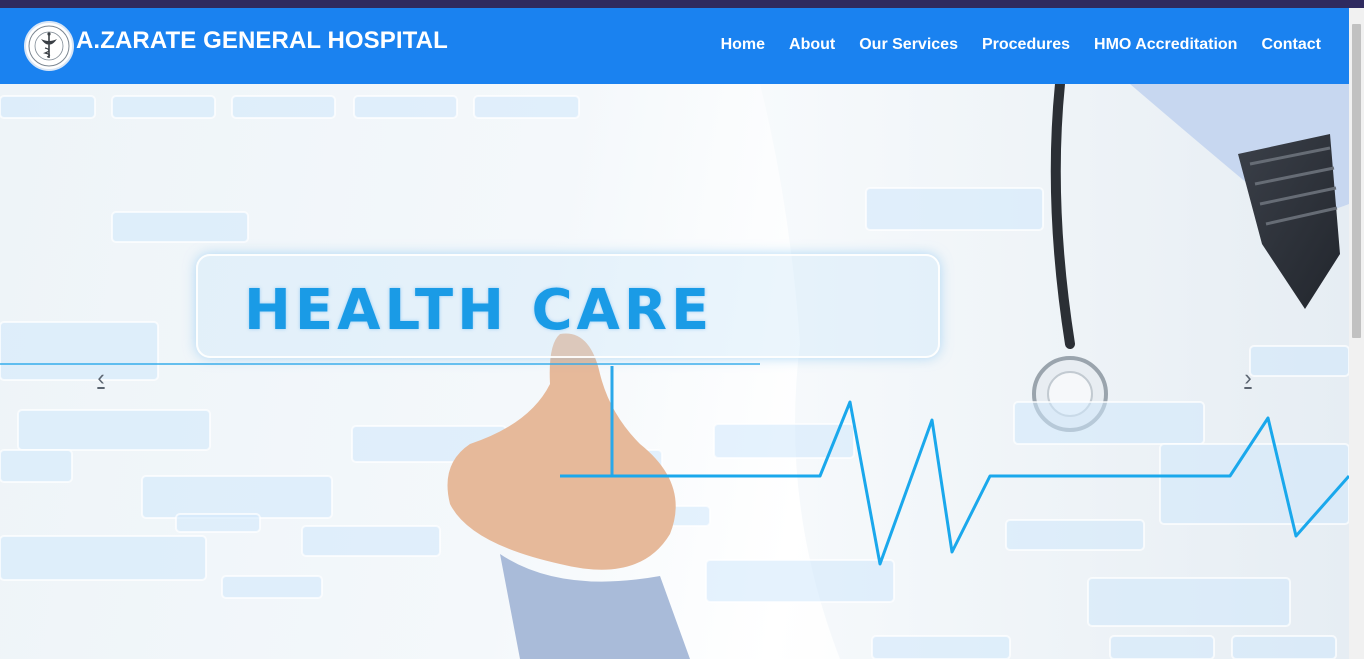  What do you see at coordinates (1165, 45) in the screenshot?
I see `nav-hmo-accreditation: HMO Accreditation` at bounding box center [1165, 45].